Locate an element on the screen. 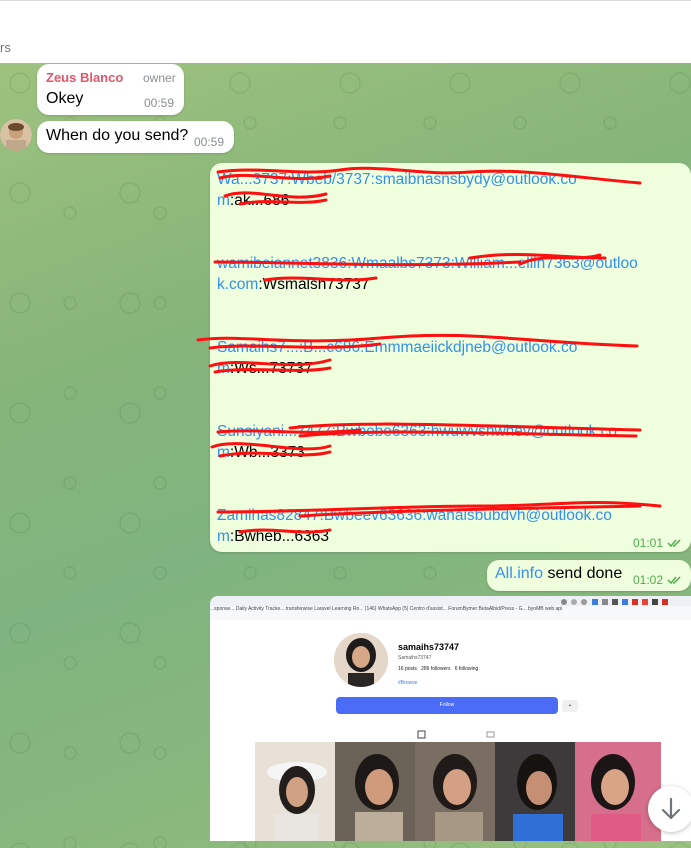 The image size is (691, 848). profile-stats: 16 posts 286 followers 6 following is located at coordinates (438, 669).